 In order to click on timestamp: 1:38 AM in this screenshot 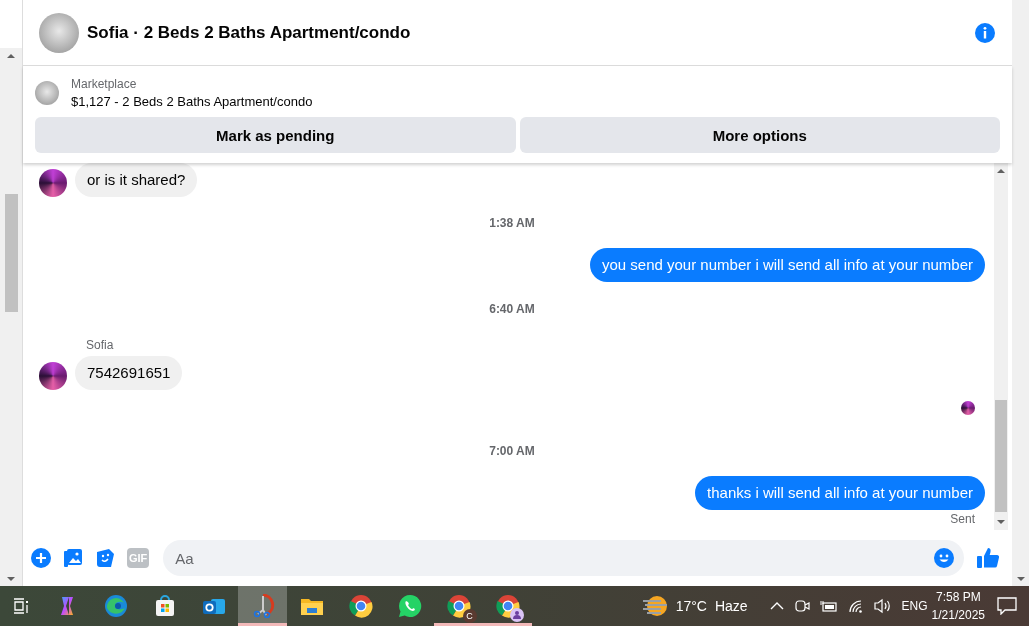, I will do `click(512, 223)`.